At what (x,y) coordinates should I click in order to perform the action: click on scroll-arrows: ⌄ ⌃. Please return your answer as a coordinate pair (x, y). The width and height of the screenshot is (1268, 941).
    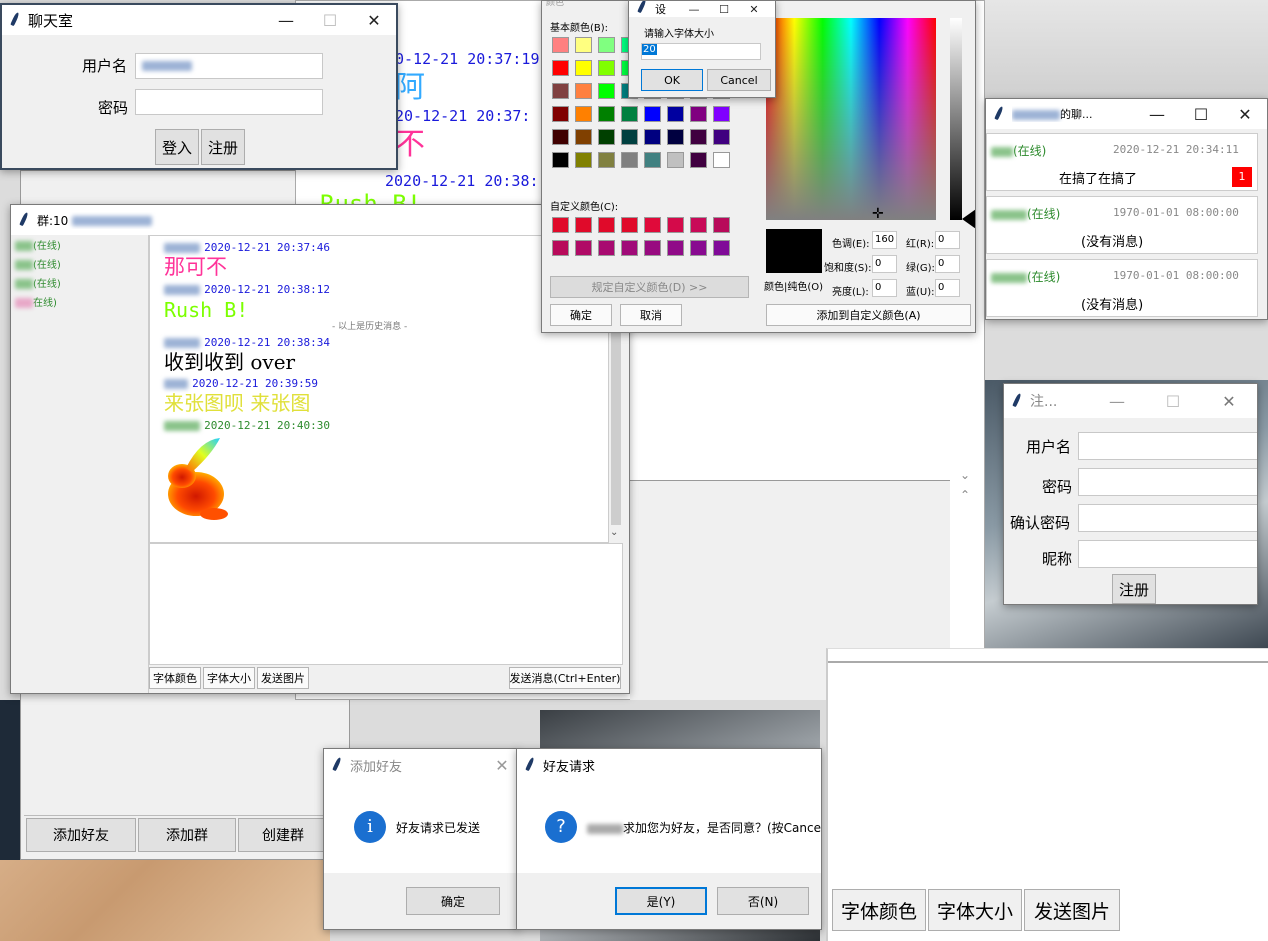
    Looking at the image, I should click on (965, 485).